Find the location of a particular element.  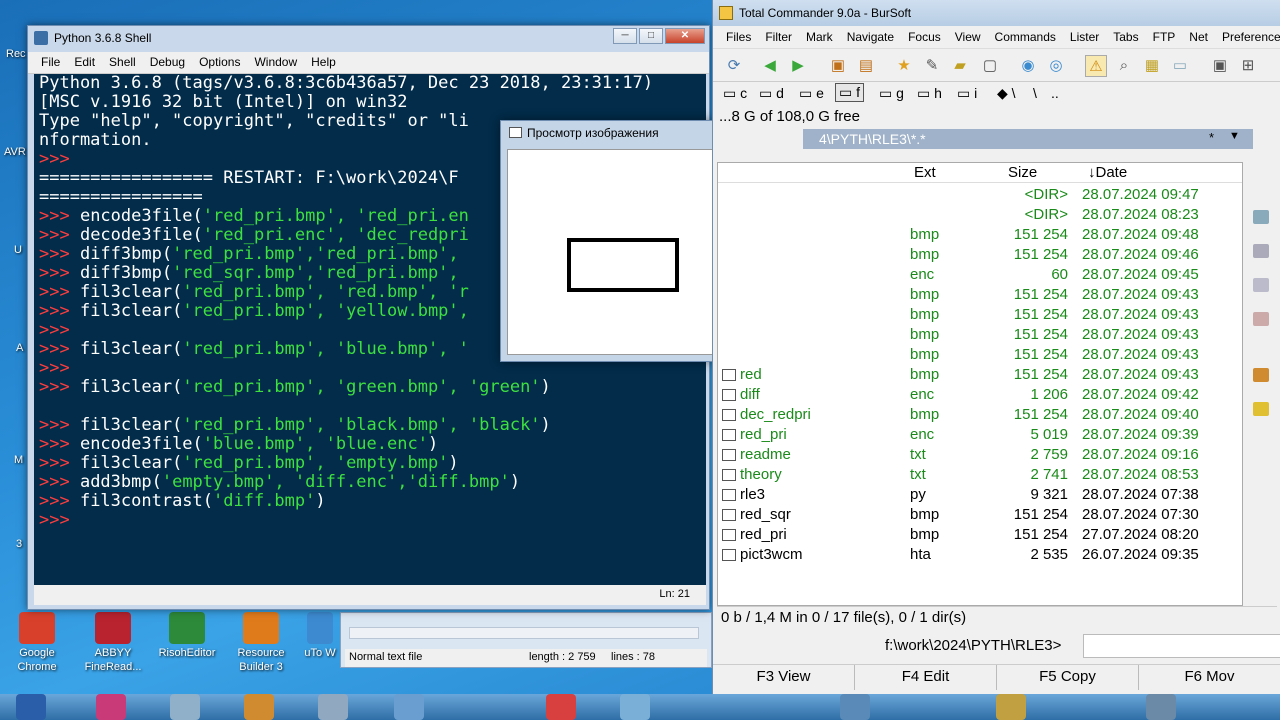

drive-d: ▭ d is located at coordinates (771, 93).